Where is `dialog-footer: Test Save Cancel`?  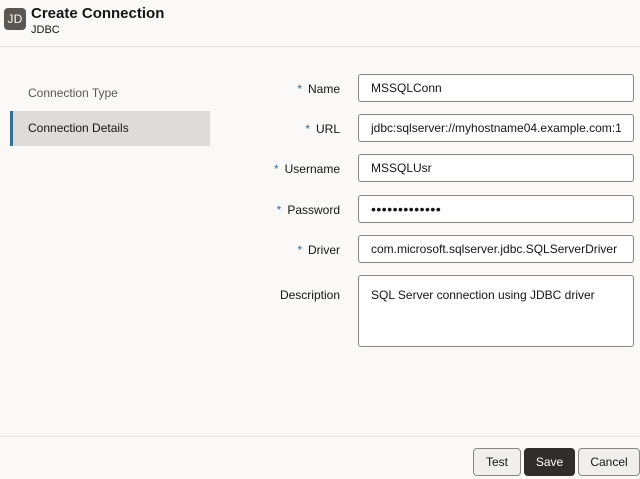
dialog-footer: Test Save Cancel is located at coordinates (320, 457).